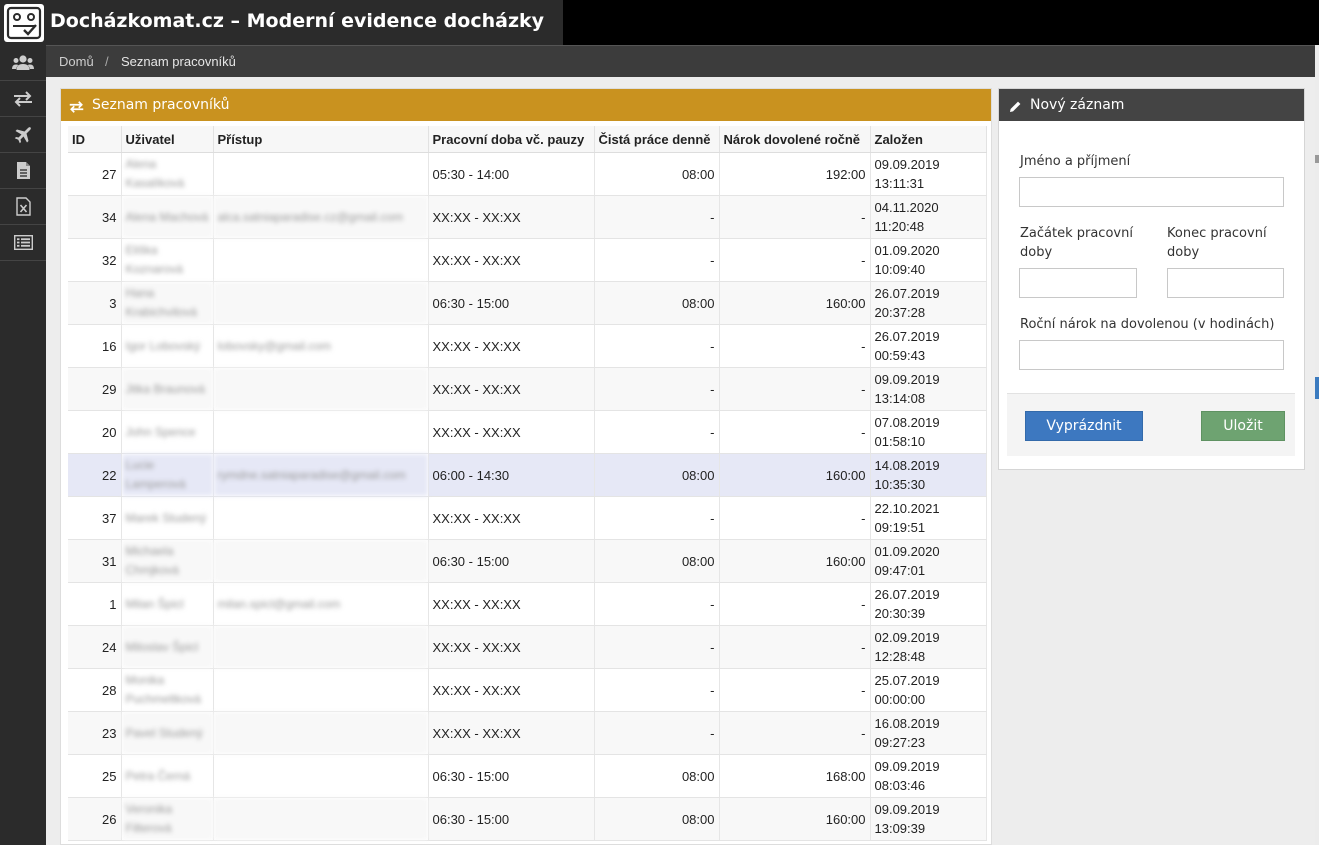 This screenshot has height=845, width=1319. I want to click on created-time: 13:11:31, so click(899, 183).